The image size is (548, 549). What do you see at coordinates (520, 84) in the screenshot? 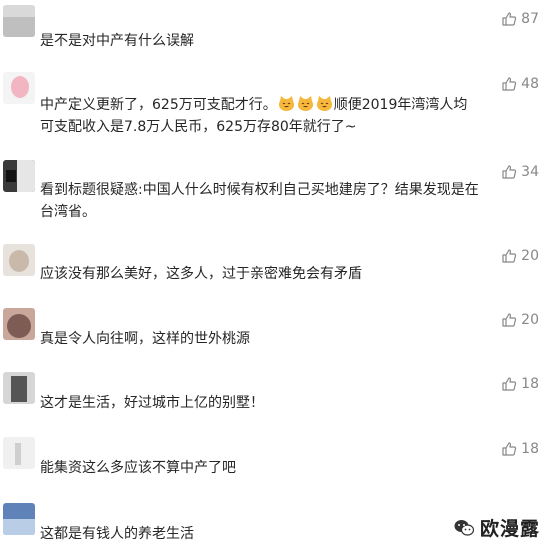
I see `like-button: 48` at bounding box center [520, 84].